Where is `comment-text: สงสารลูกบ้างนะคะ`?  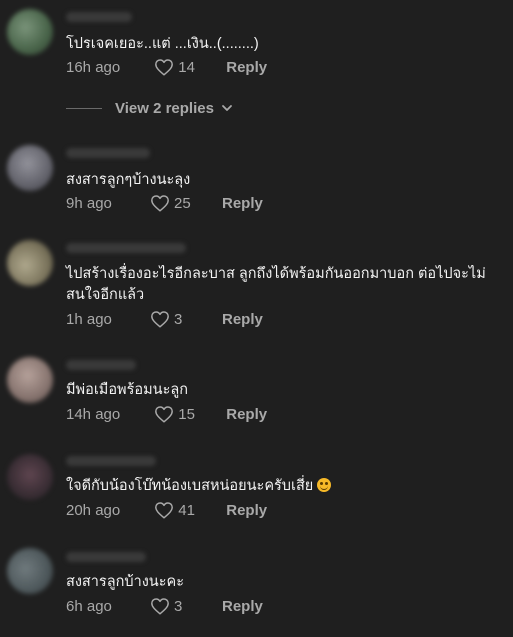 comment-text: สงสารลูกบ้างนะคะ is located at coordinates (125, 582).